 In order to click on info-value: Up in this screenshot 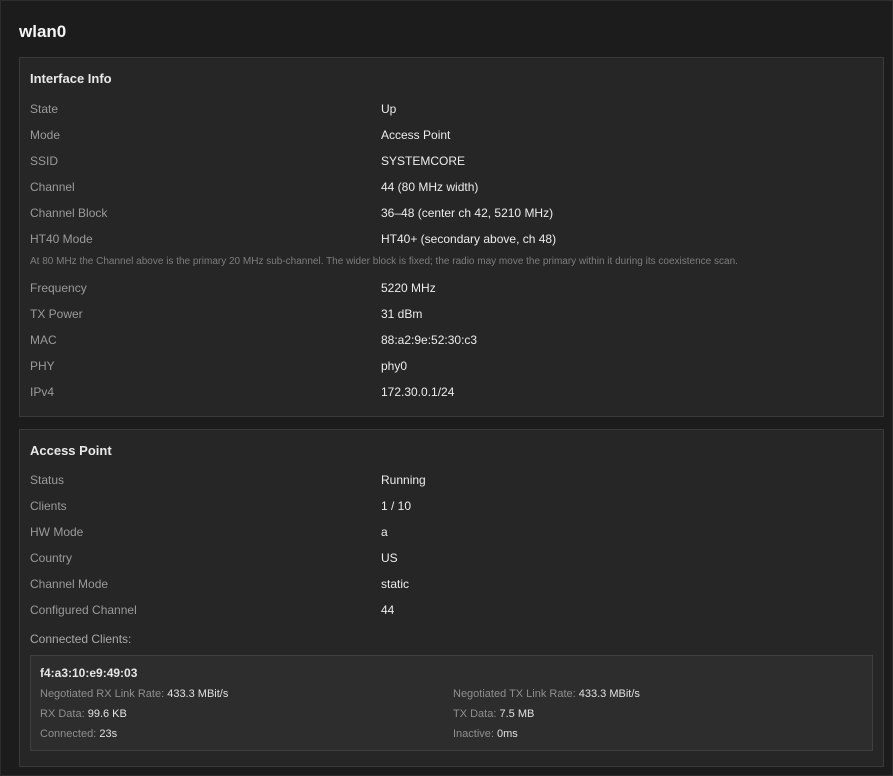, I will do `click(389, 109)`.